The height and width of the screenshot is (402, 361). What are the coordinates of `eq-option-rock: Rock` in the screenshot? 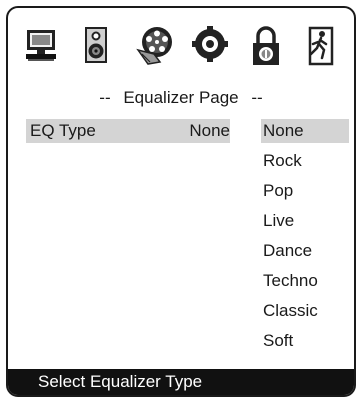 It's located at (302, 164).